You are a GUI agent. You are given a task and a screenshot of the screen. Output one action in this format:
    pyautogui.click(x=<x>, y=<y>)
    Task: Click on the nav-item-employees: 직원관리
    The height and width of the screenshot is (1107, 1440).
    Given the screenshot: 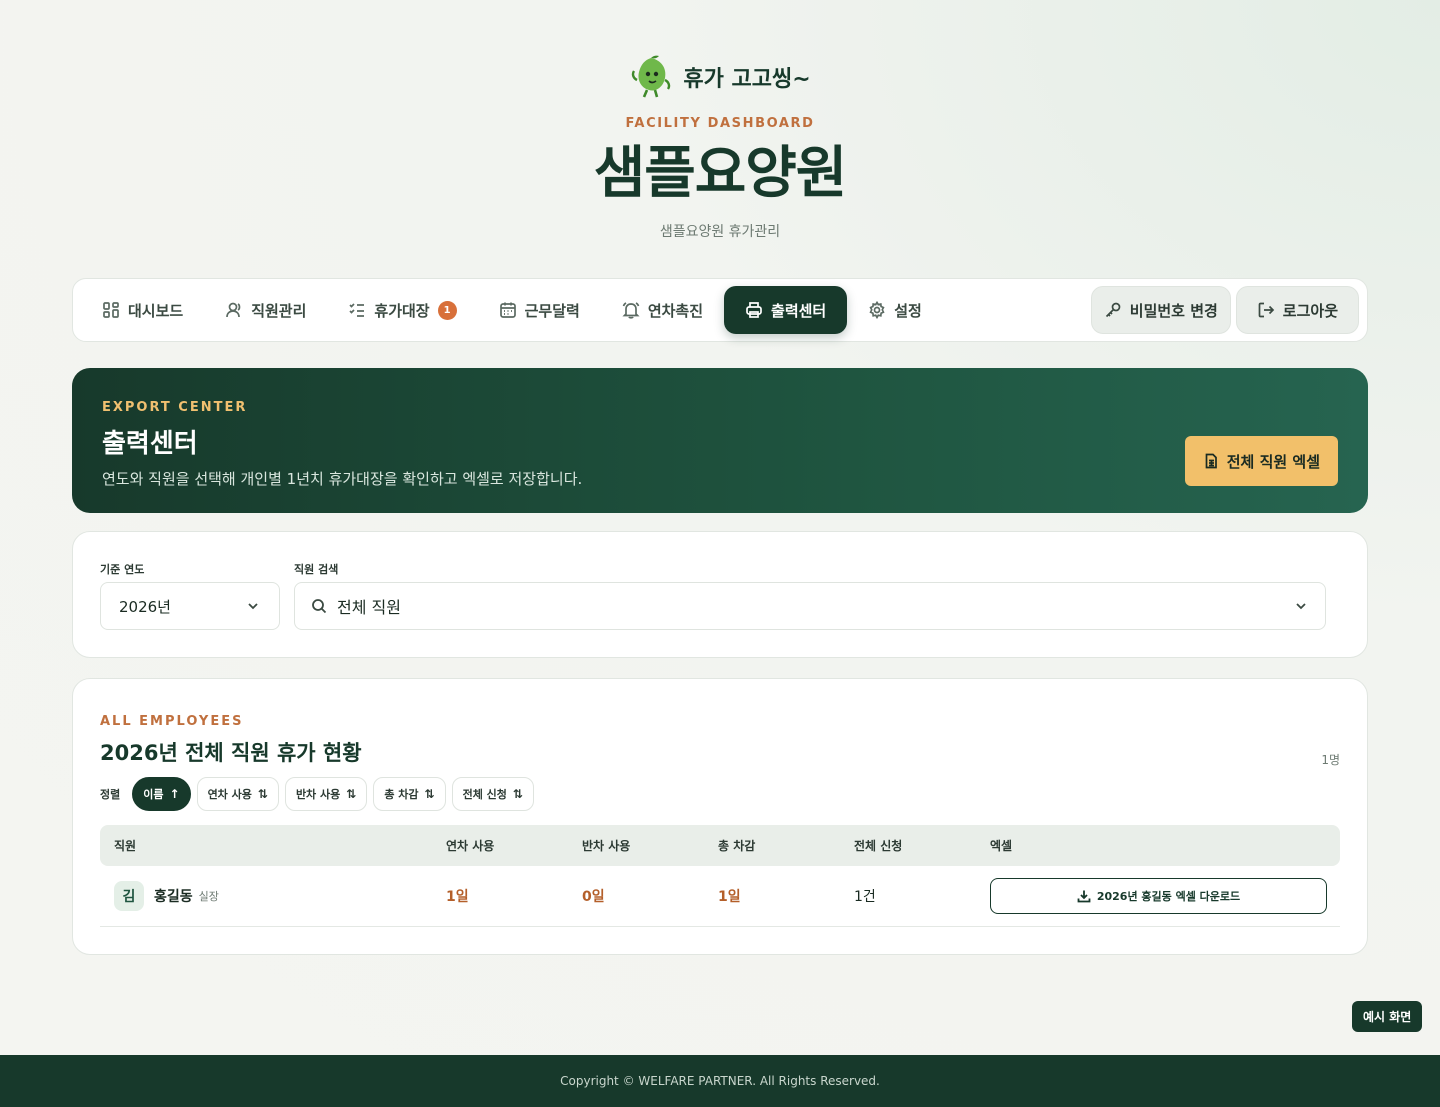 What is the action you would take?
    pyautogui.click(x=265, y=310)
    